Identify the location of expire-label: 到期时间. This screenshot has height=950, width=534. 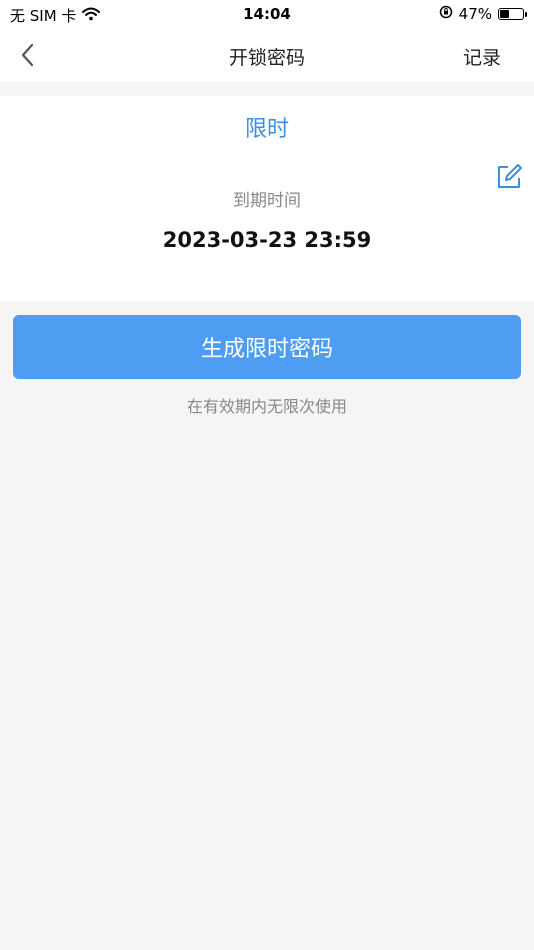
(267, 201).